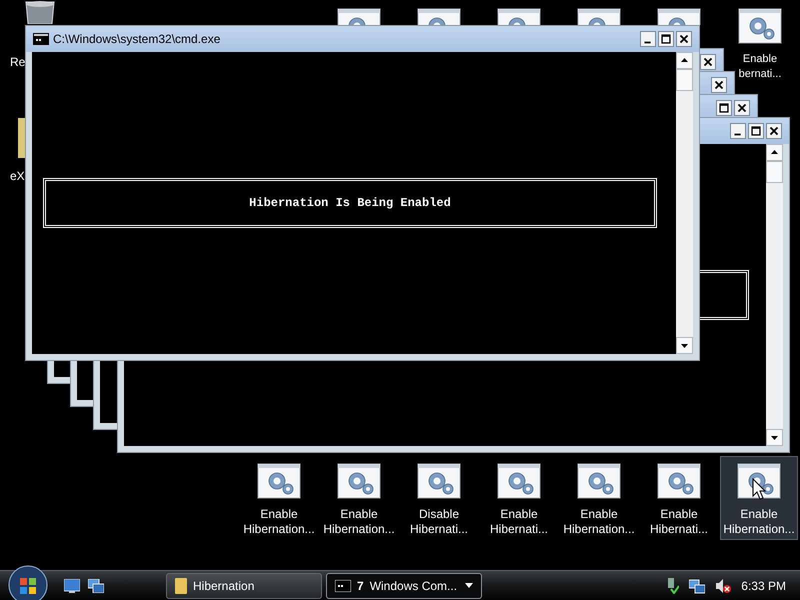  What do you see at coordinates (672, 586) in the screenshot?
I see `safely-remove-icon` at bounding box center [672, 586].